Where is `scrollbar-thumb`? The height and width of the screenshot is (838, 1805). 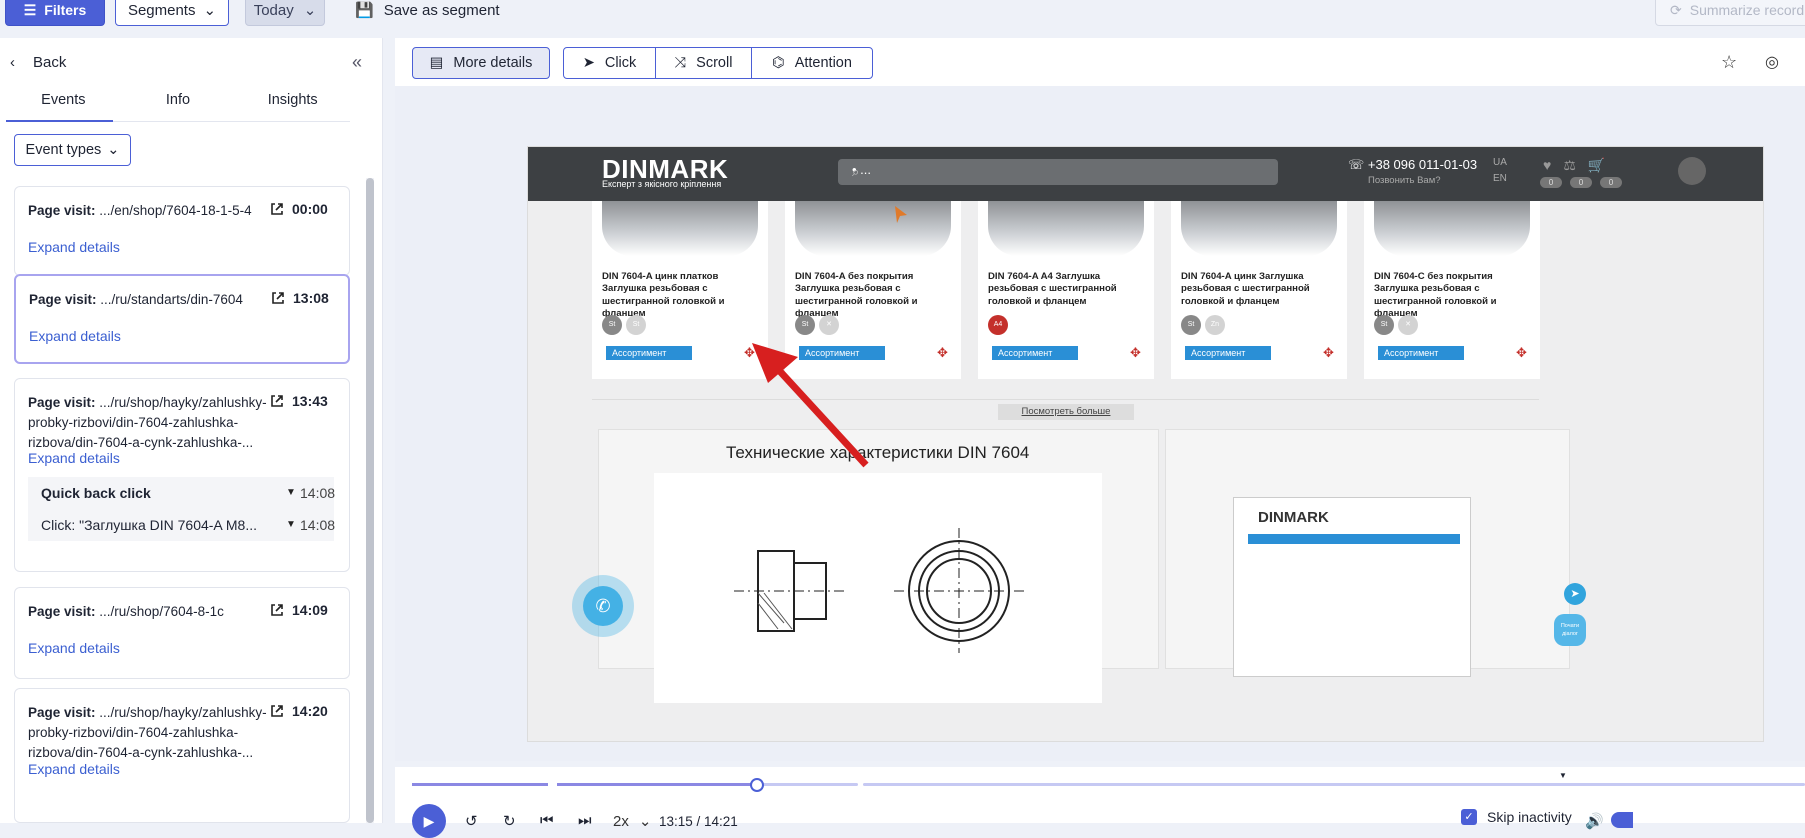 scrollbar-thumb is located at coordinates (370, 500).